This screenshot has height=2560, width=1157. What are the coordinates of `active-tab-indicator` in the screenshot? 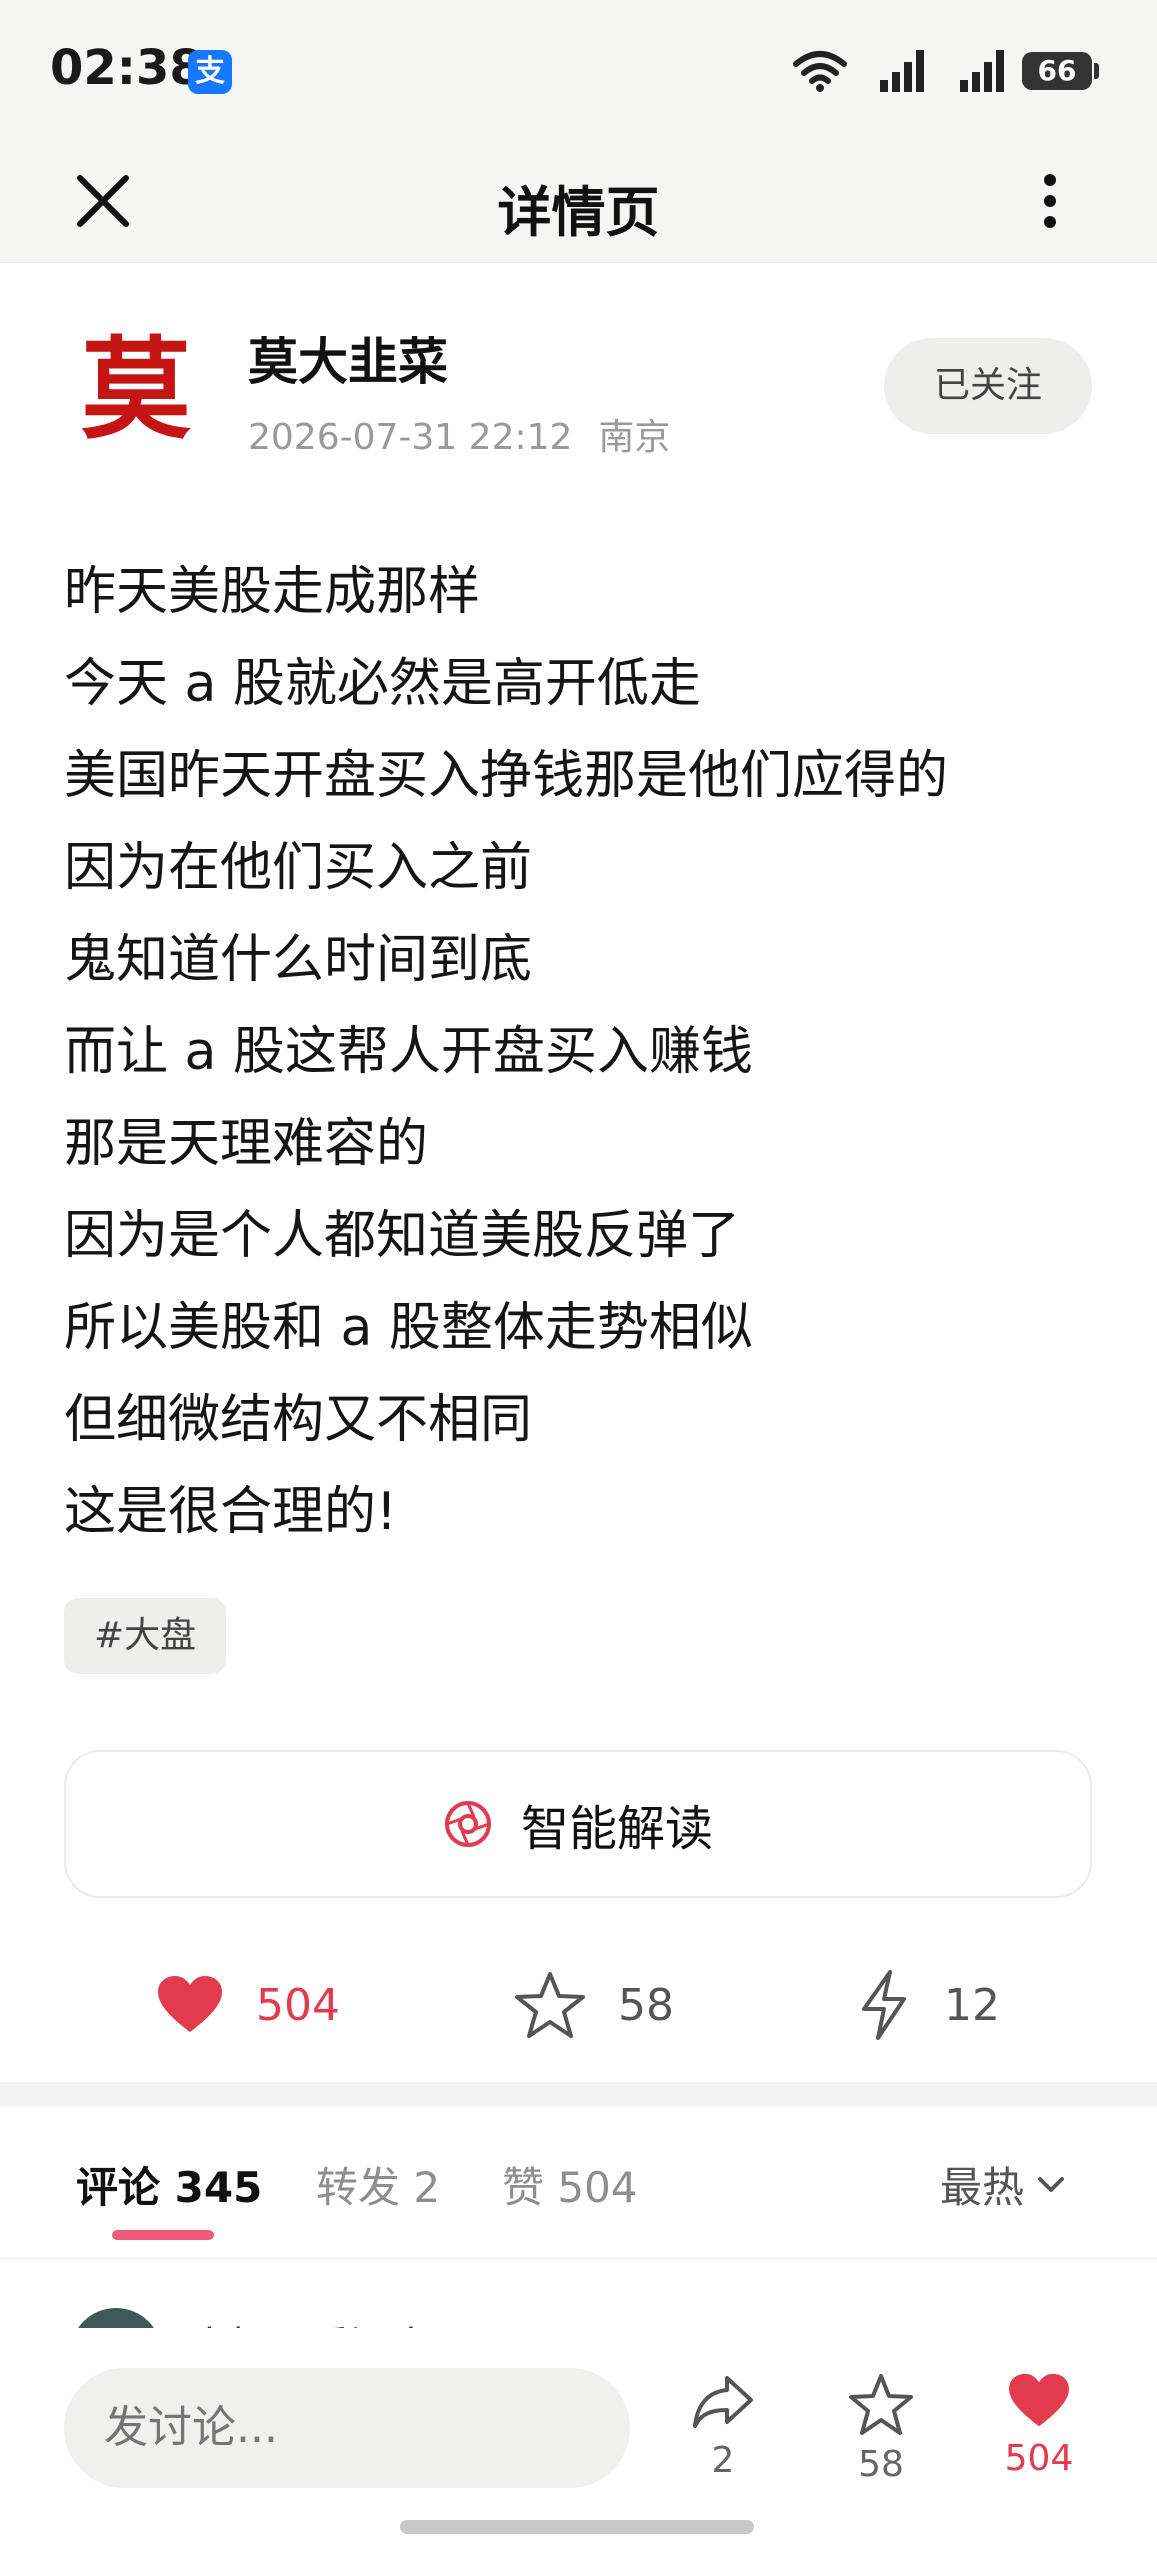 It's located at (163, 2235).